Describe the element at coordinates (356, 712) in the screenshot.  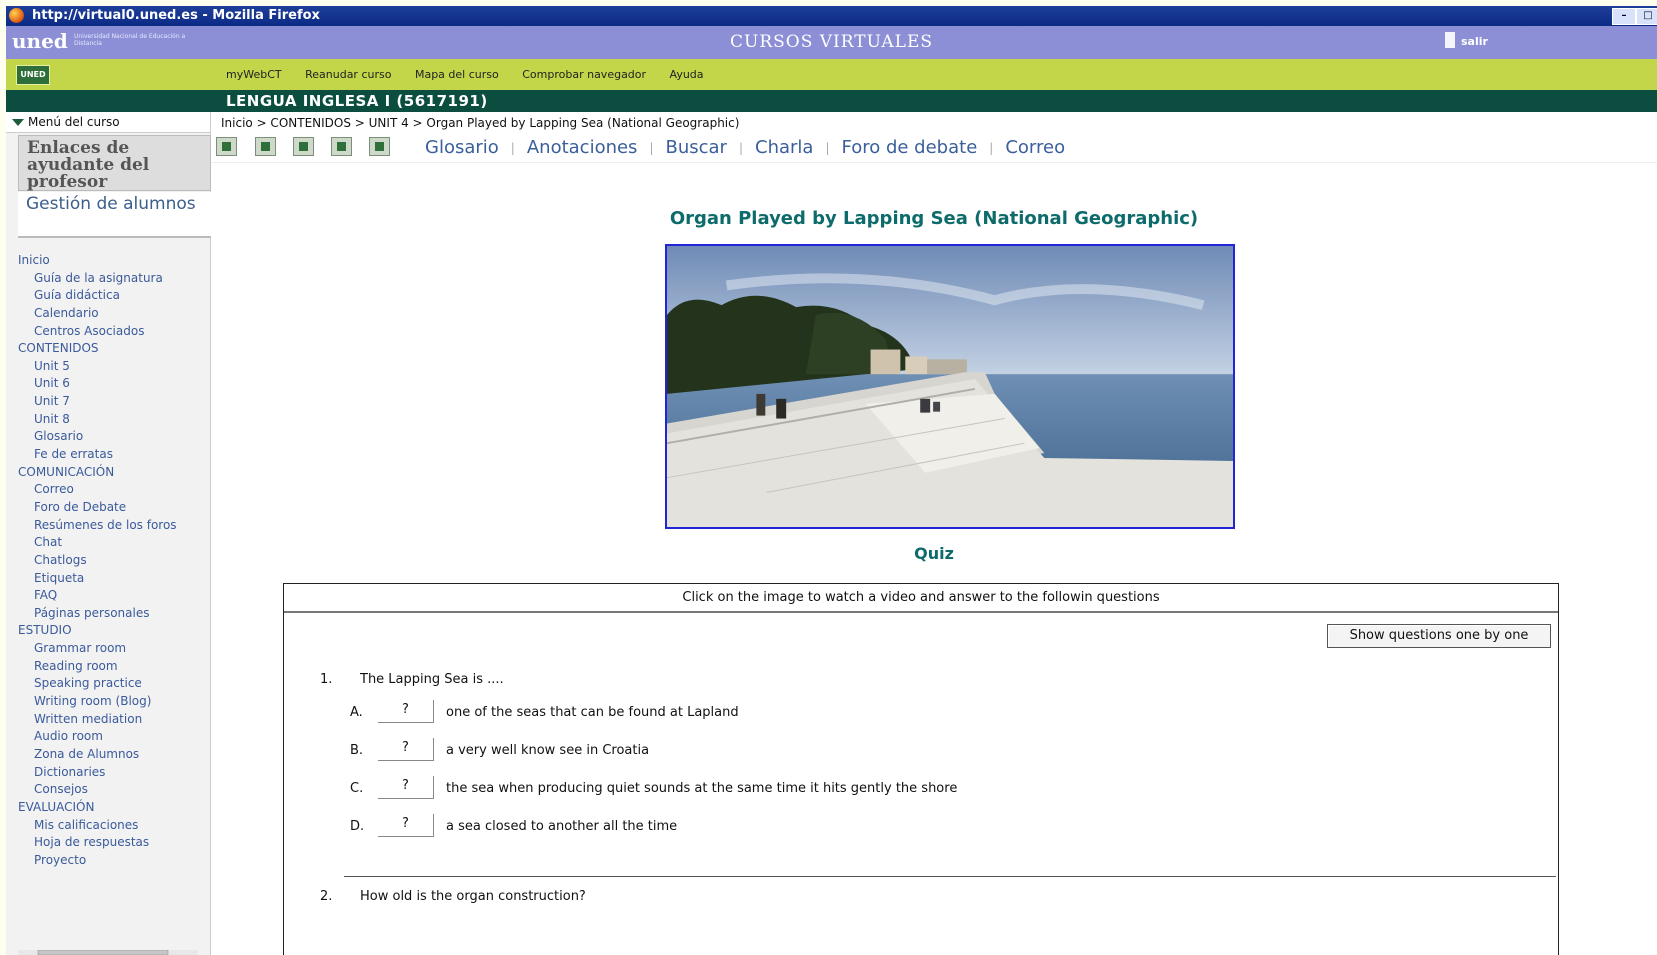
I see `option-letter: A.` at that location.